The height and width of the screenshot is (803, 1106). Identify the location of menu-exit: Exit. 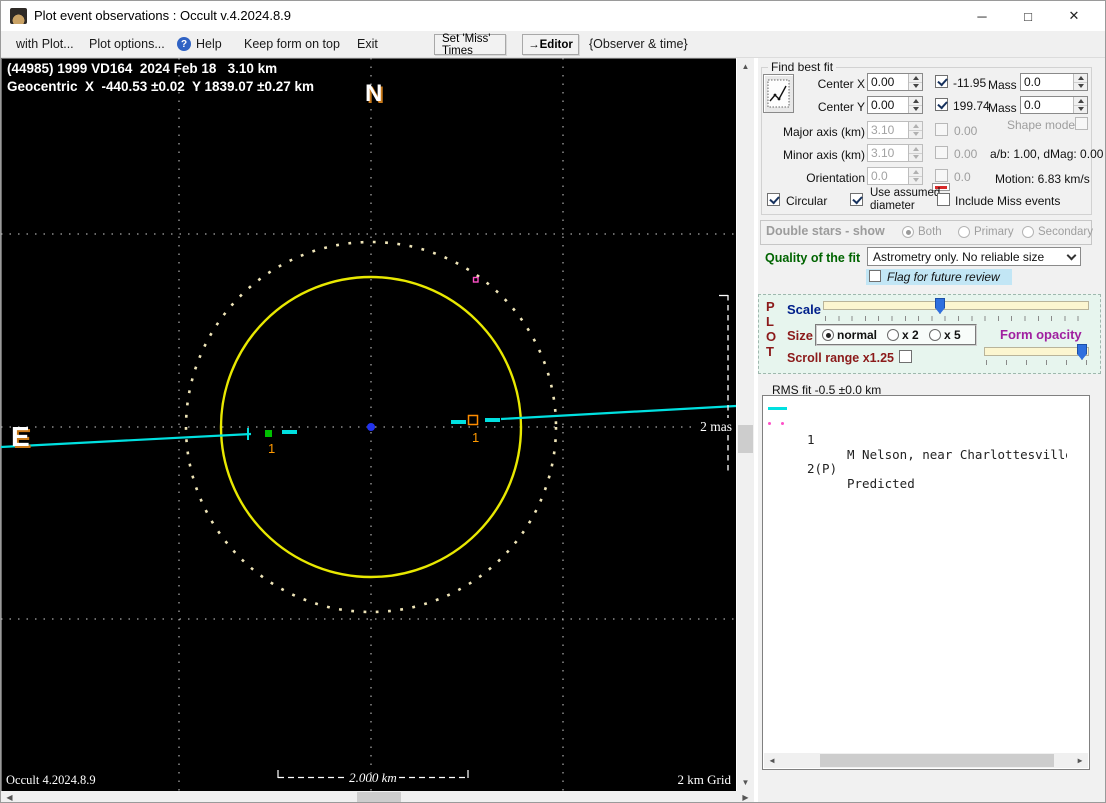
(367, 44).